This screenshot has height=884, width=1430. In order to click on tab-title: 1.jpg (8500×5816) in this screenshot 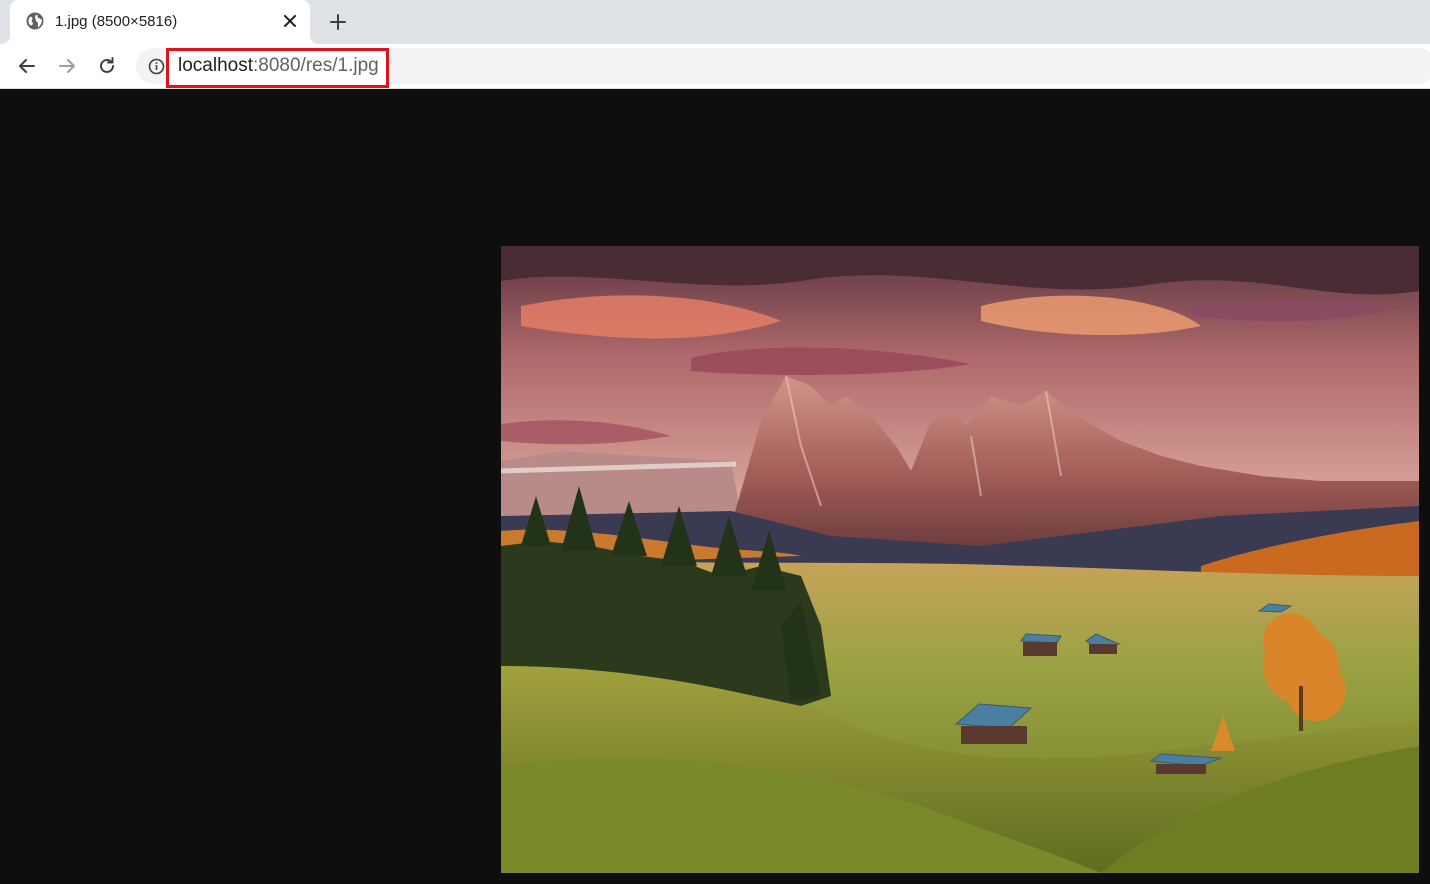, I will do `click(116, 21)`.